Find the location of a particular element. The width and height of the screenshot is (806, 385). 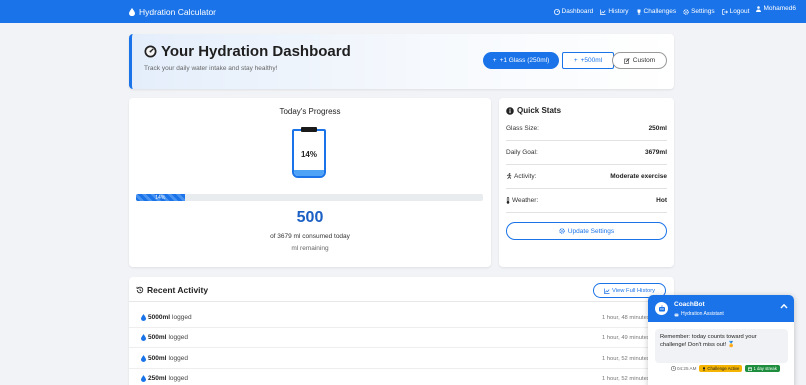

stat-weather: Weather: Hot is located at coordinates (586, 200).